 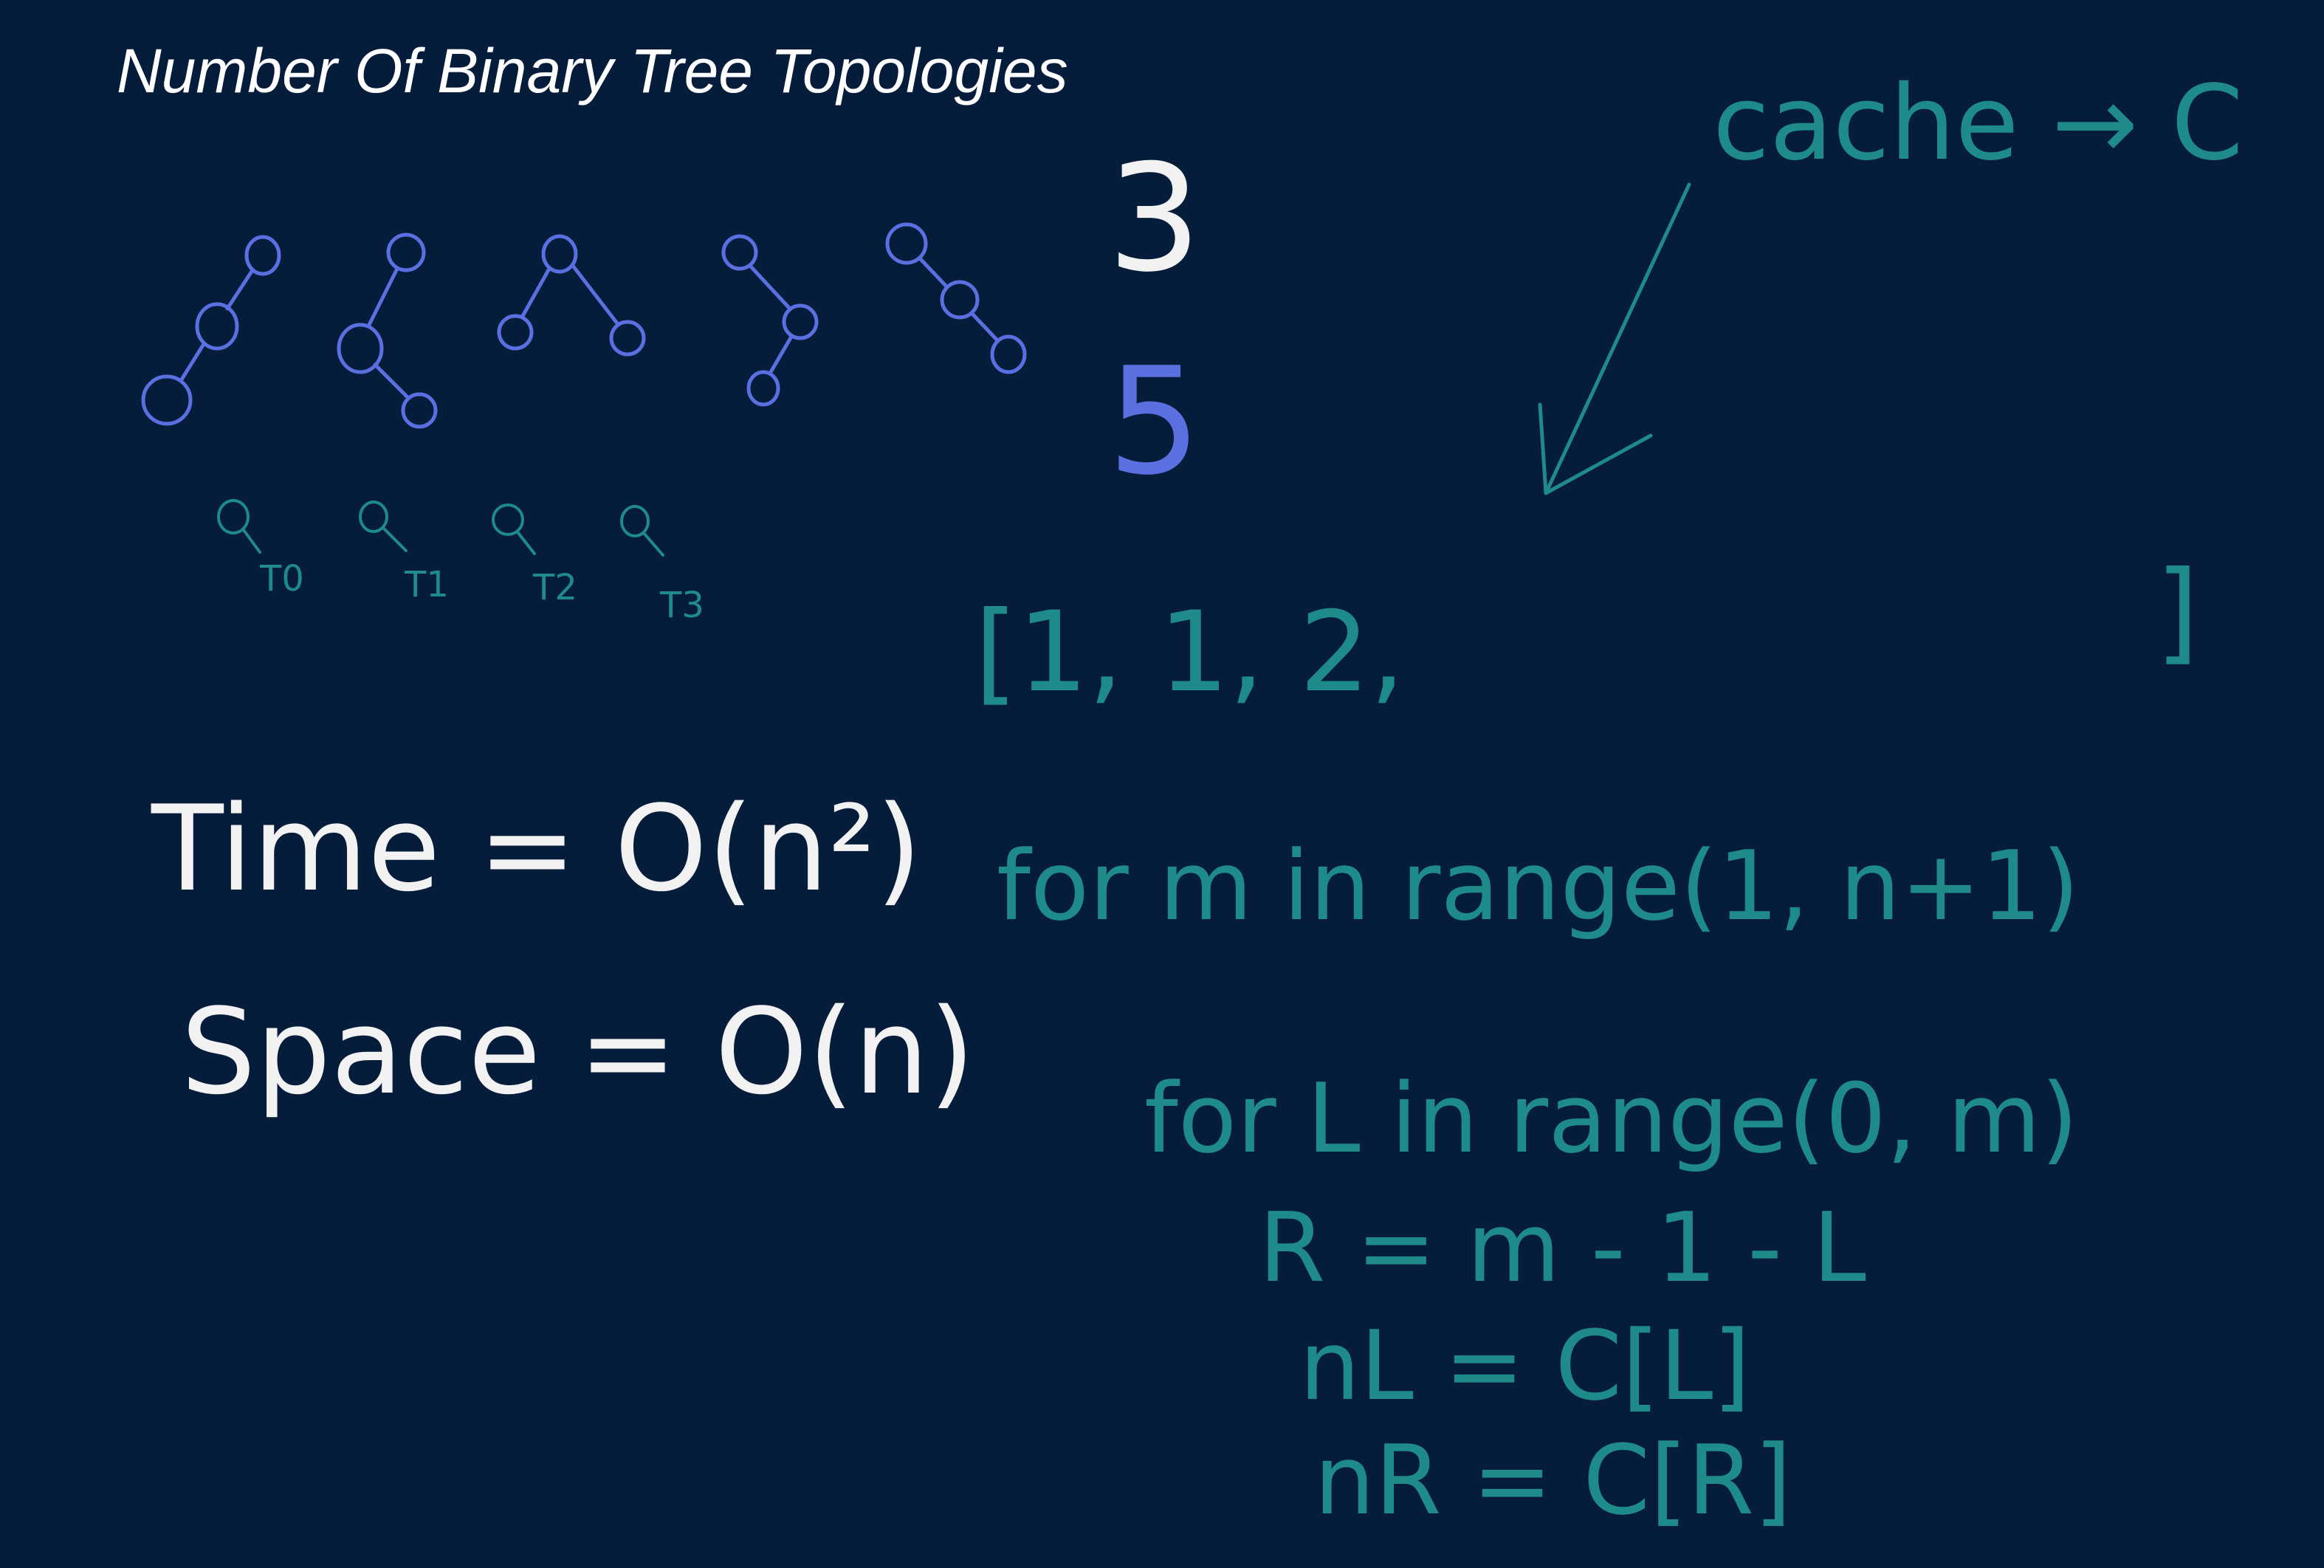 I want to click on code-line-right-count: R = m - 1 - L, so click(x=1562, y=1248).